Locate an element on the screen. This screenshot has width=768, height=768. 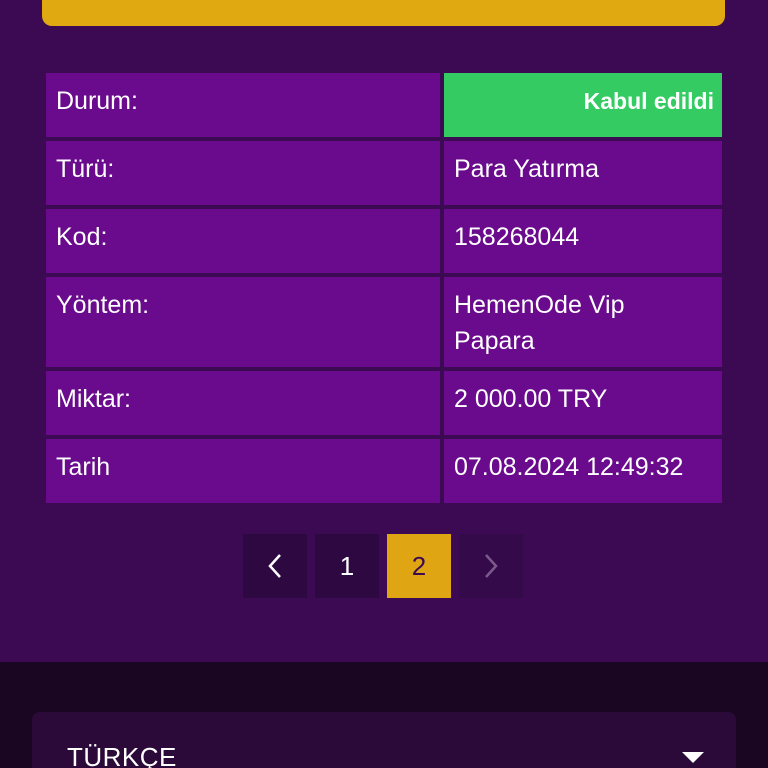
prev-page-button is located at coordinates (275, 566).